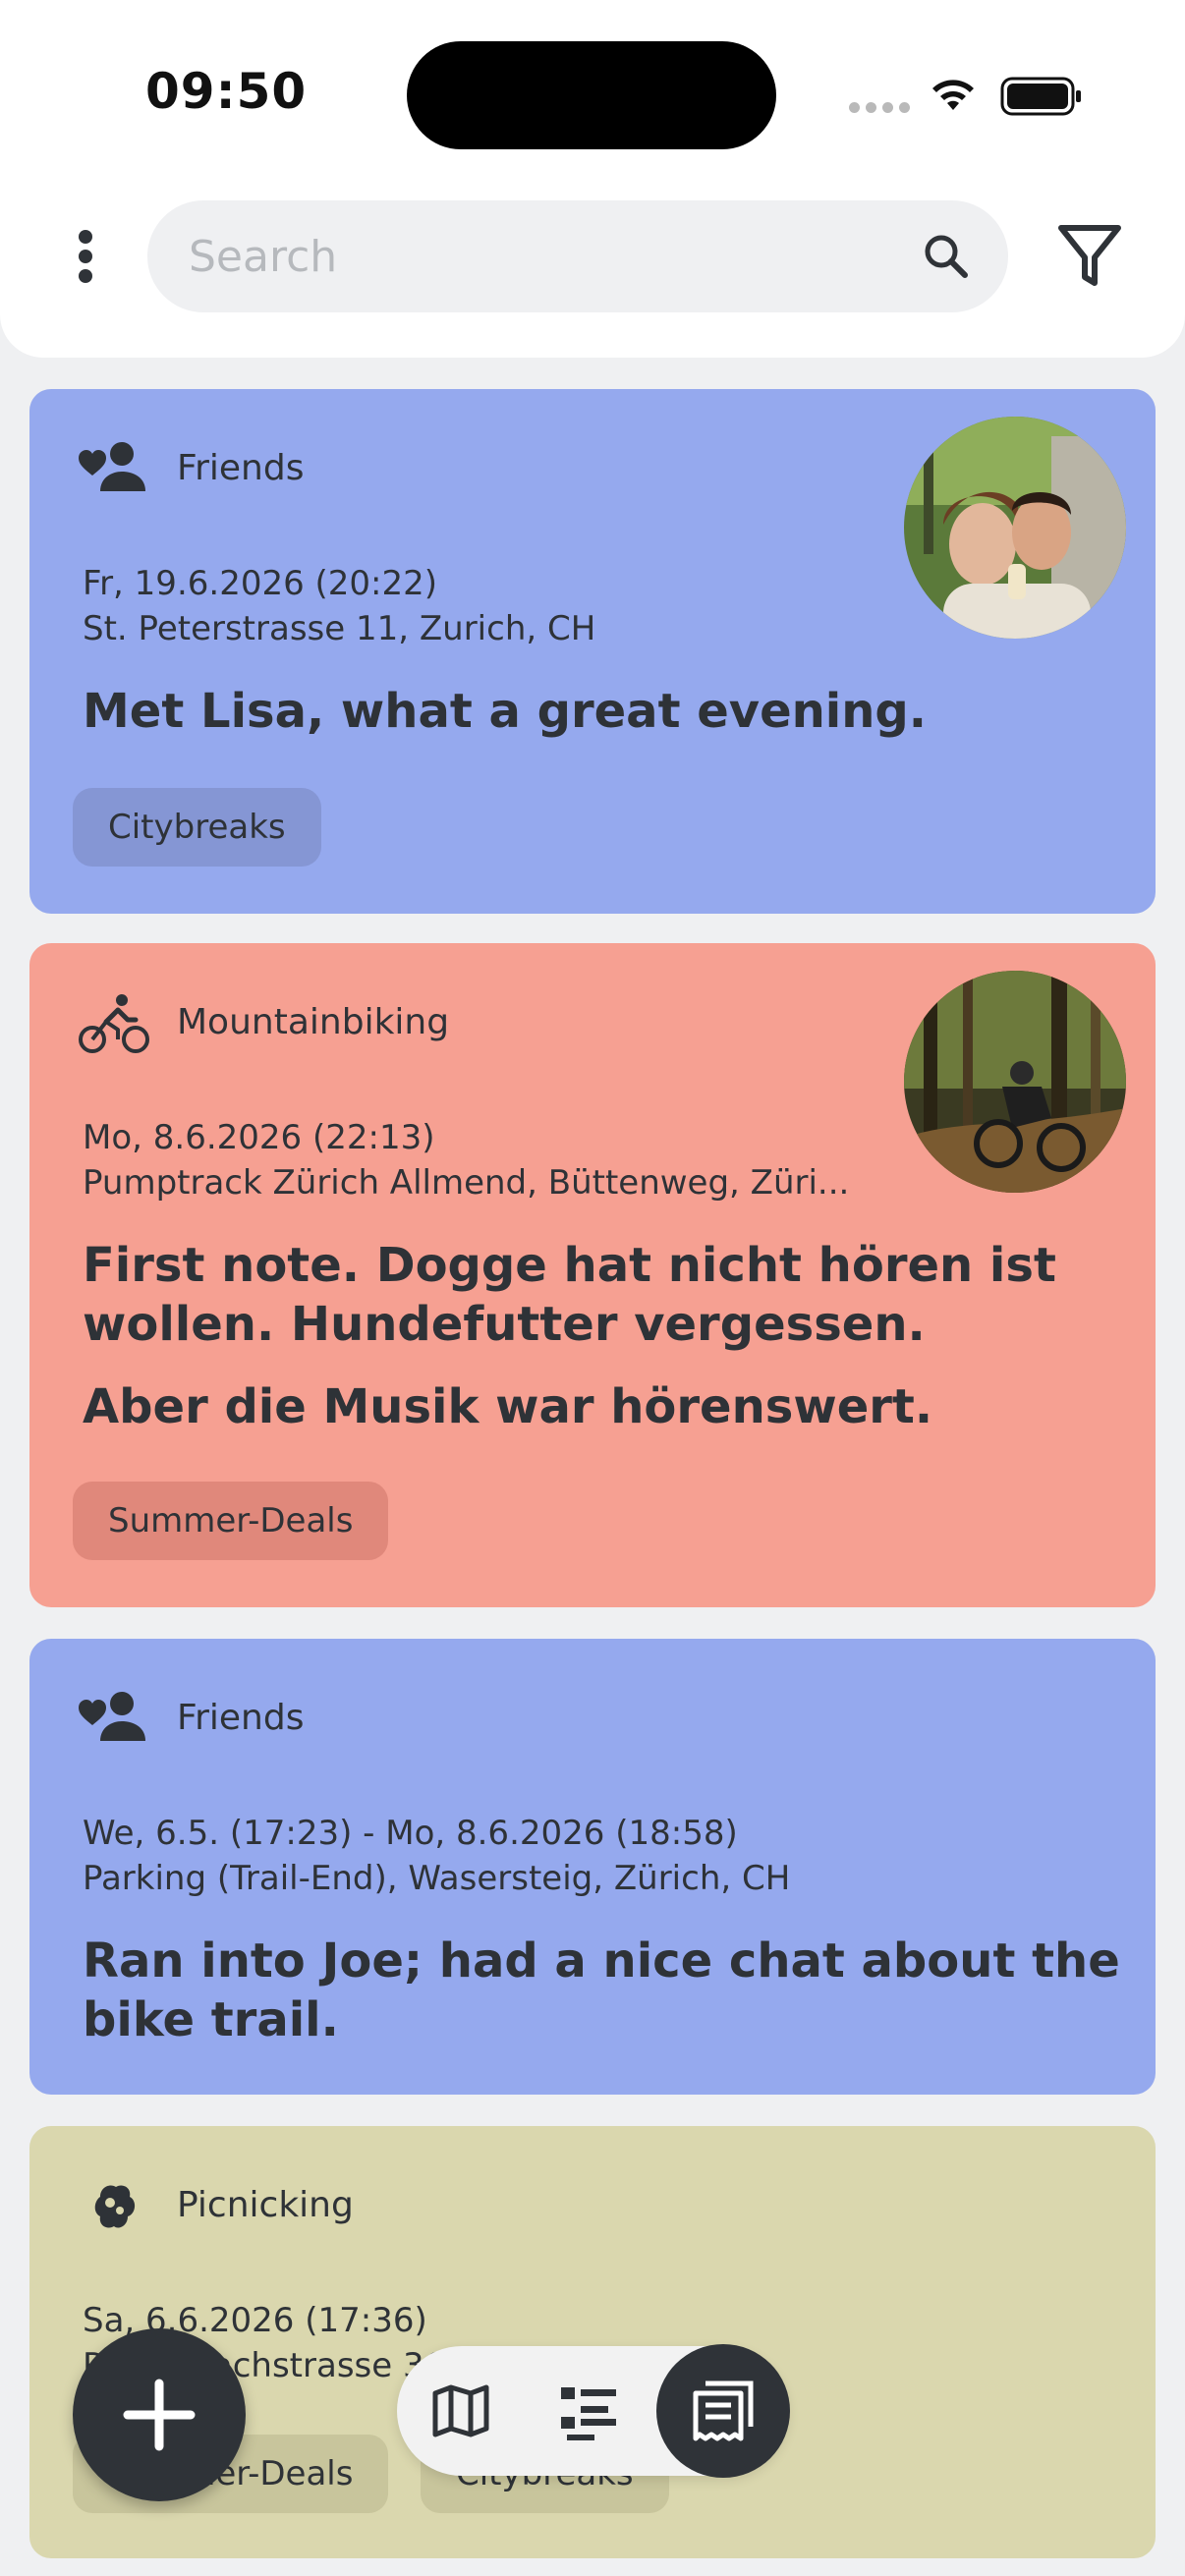  I want to click on list-view-button, so click(589, 2411).